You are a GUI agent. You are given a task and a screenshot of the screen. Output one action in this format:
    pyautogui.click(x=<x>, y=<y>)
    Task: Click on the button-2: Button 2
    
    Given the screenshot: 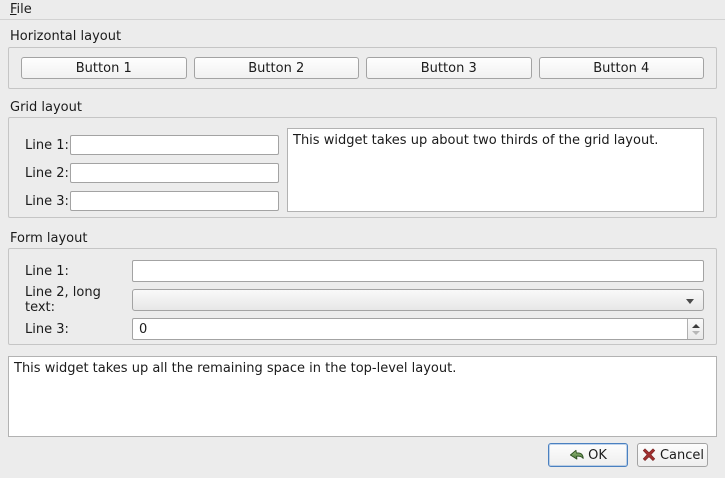 What is the action you would take?
    pyautogui.click(x=276, y=68)
    